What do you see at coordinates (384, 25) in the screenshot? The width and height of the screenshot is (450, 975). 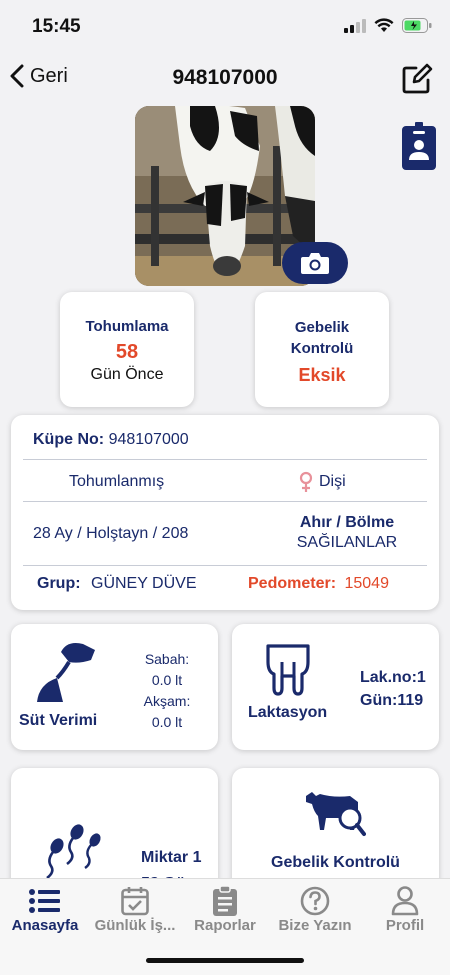 I see `wifi-icon` at bounding box center [384, 25].